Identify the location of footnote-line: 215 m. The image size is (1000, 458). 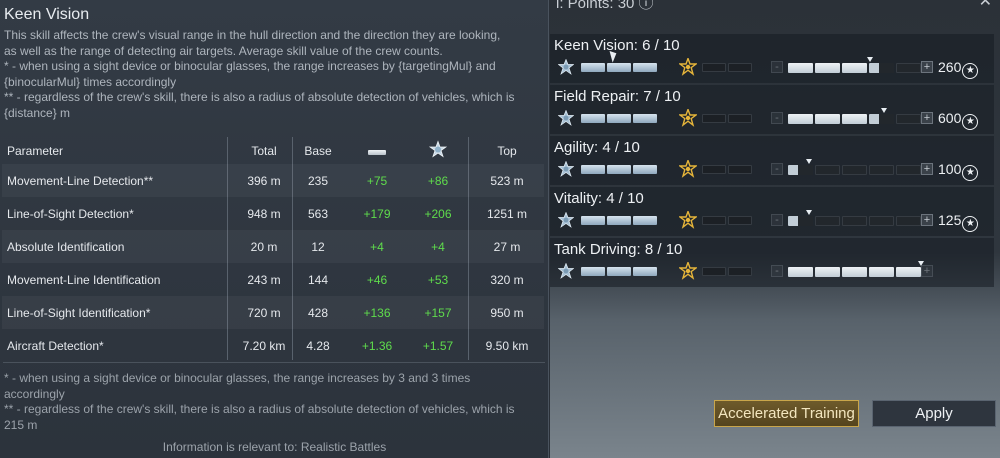
(21, 424).